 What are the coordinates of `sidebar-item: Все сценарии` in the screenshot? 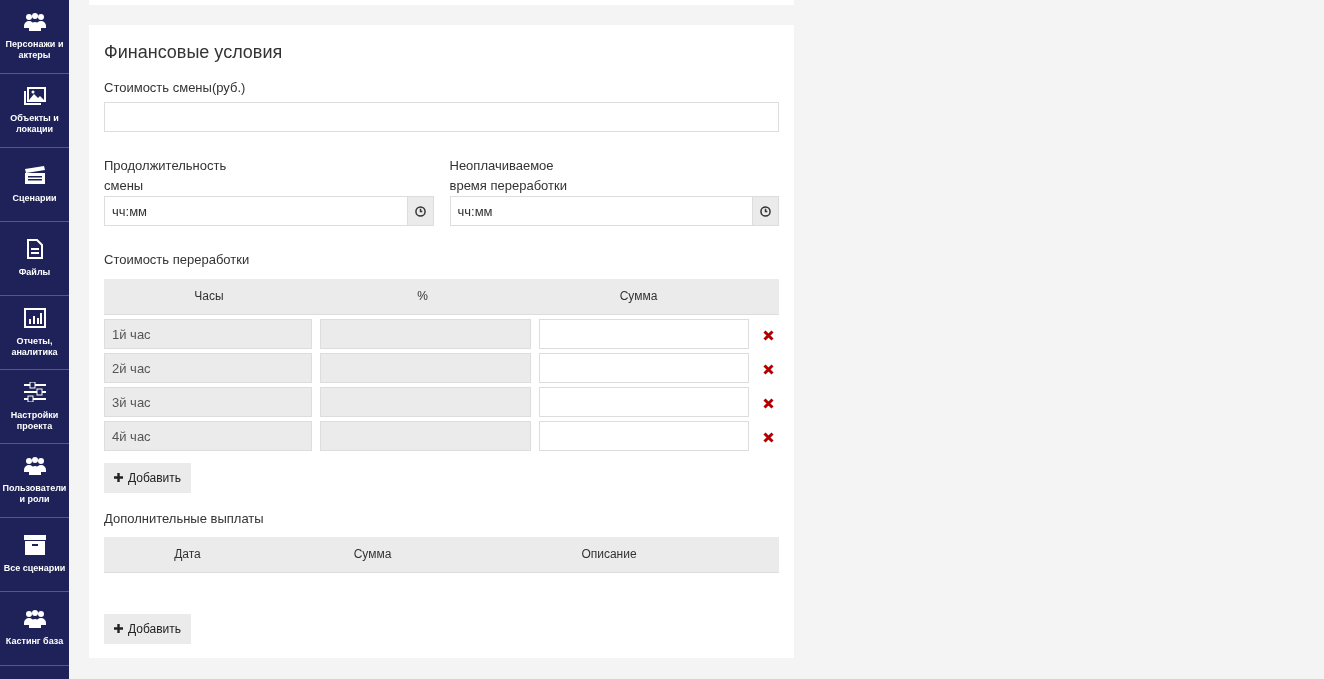 It's located at (34, 555).